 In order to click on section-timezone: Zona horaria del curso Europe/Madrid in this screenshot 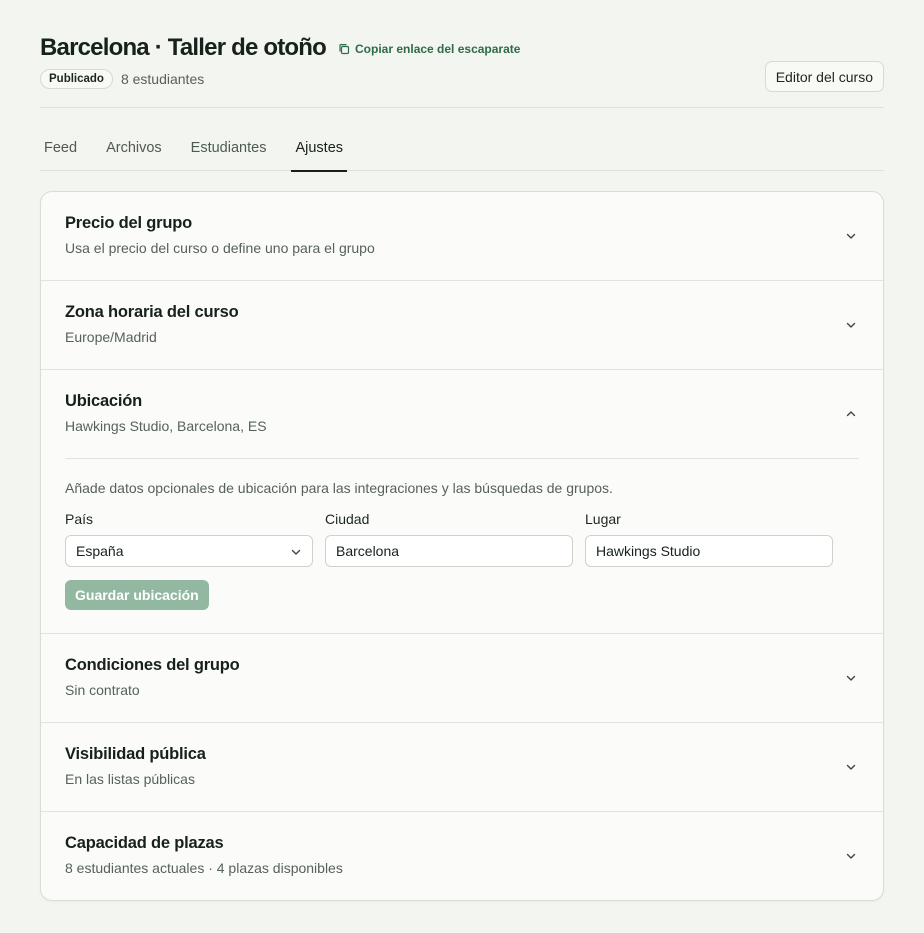, I will do `click(462, 325)`.